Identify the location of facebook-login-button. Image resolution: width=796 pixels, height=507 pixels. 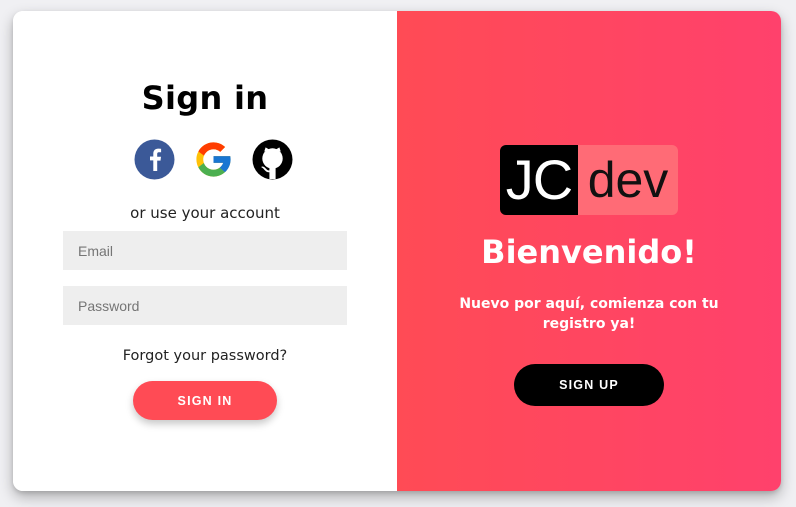
(154, 159).